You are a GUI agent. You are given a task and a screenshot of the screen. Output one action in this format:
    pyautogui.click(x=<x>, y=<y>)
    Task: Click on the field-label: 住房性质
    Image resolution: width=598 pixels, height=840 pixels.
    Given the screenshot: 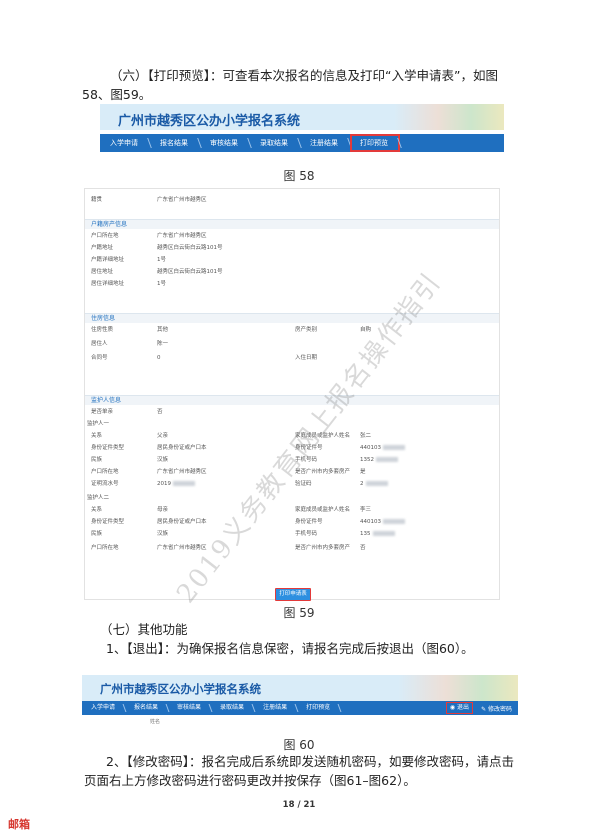 What is the action you would take?
    pyautogui.click(x=102, y=330)
    